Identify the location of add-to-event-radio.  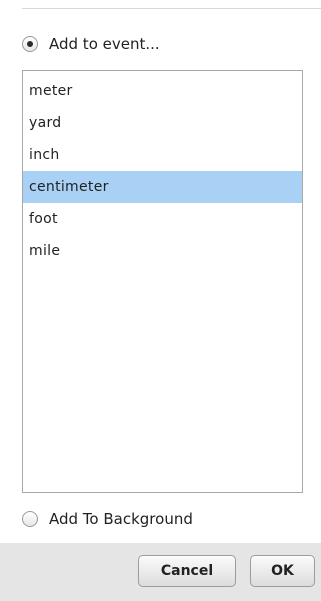
(30, 44).